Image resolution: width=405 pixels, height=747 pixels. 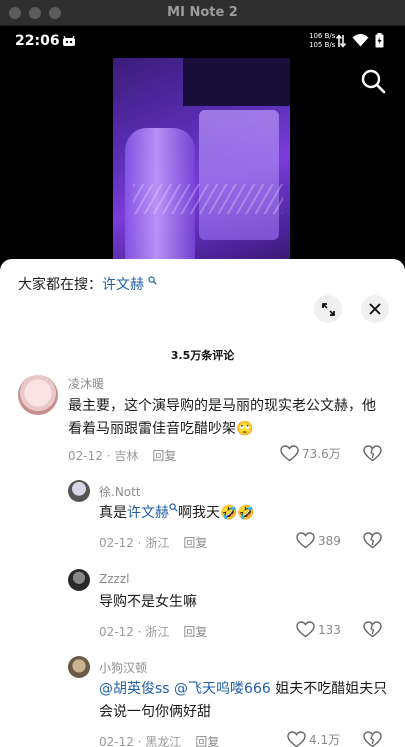 I want to click on status-icons, so click(x=360, y=40).